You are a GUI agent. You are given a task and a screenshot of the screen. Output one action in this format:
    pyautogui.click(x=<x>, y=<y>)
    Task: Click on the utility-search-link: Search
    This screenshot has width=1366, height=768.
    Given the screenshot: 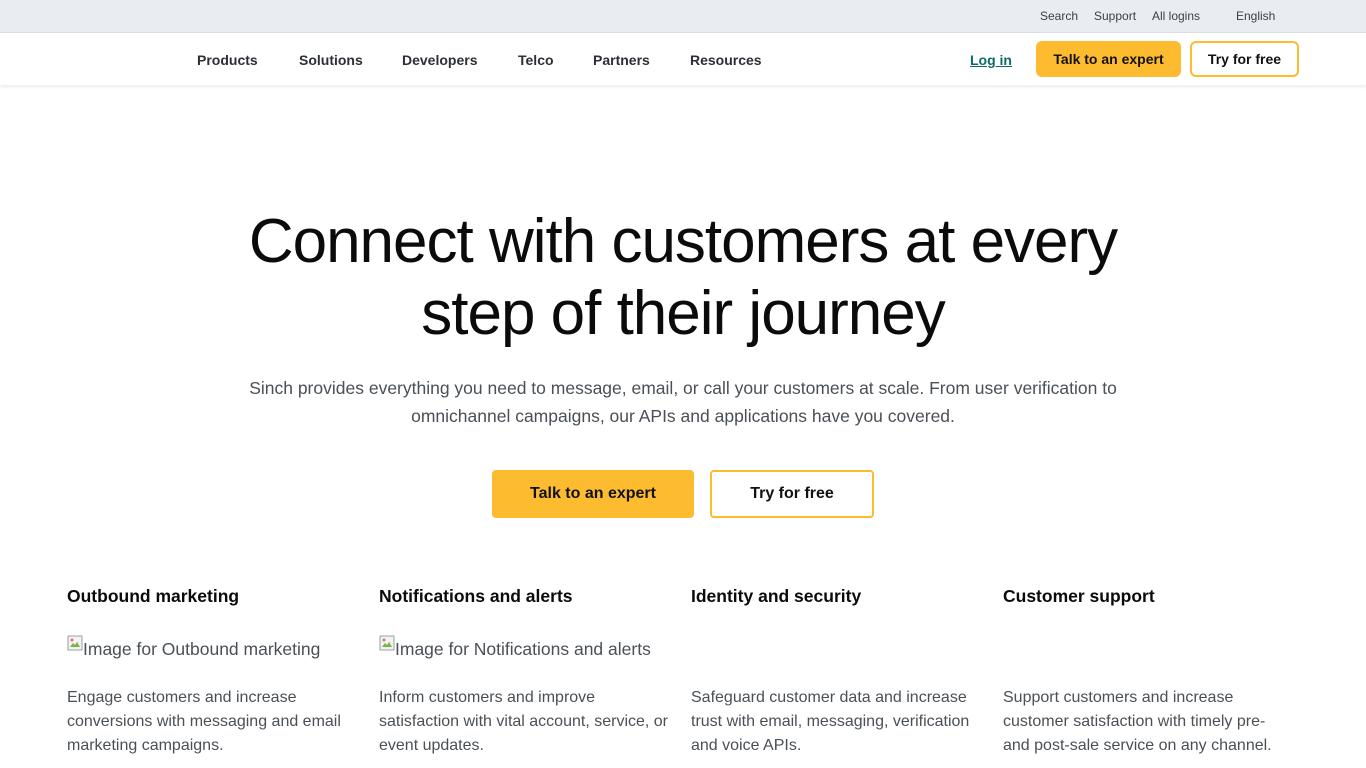 What is the action you would take?
    pyautogui.click(x=1059, y=16)
    